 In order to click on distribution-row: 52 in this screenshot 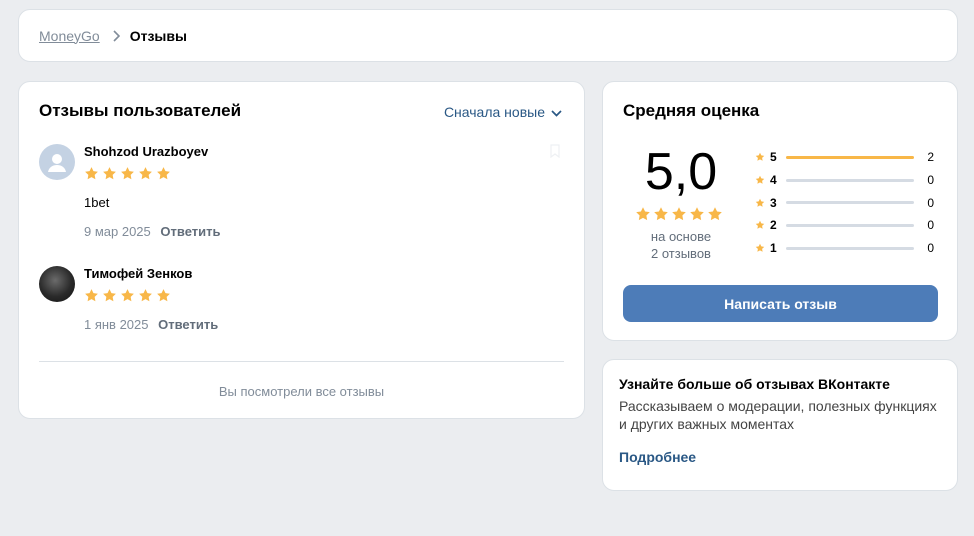, I will do `click(850, 157)`.